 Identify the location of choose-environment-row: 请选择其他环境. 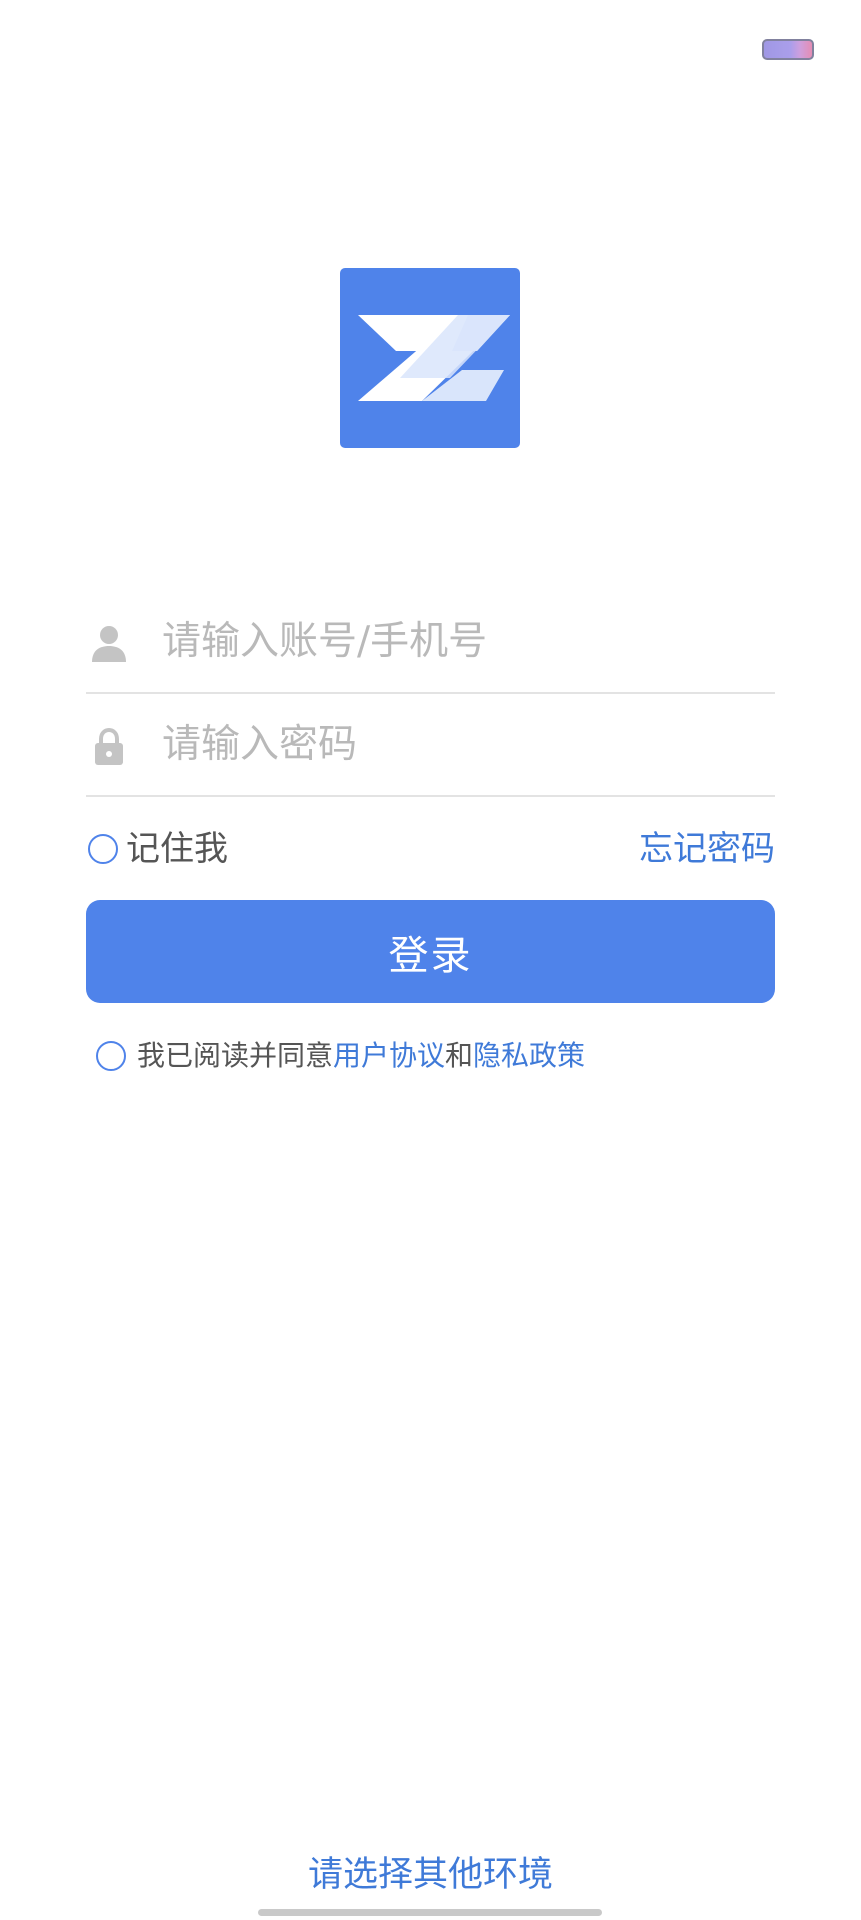
(430, 1875).